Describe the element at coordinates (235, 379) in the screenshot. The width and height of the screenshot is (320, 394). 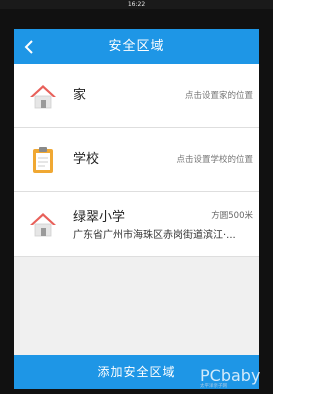
I see `watermark-logo: PCbaby 太平洋亲子网` at that location.